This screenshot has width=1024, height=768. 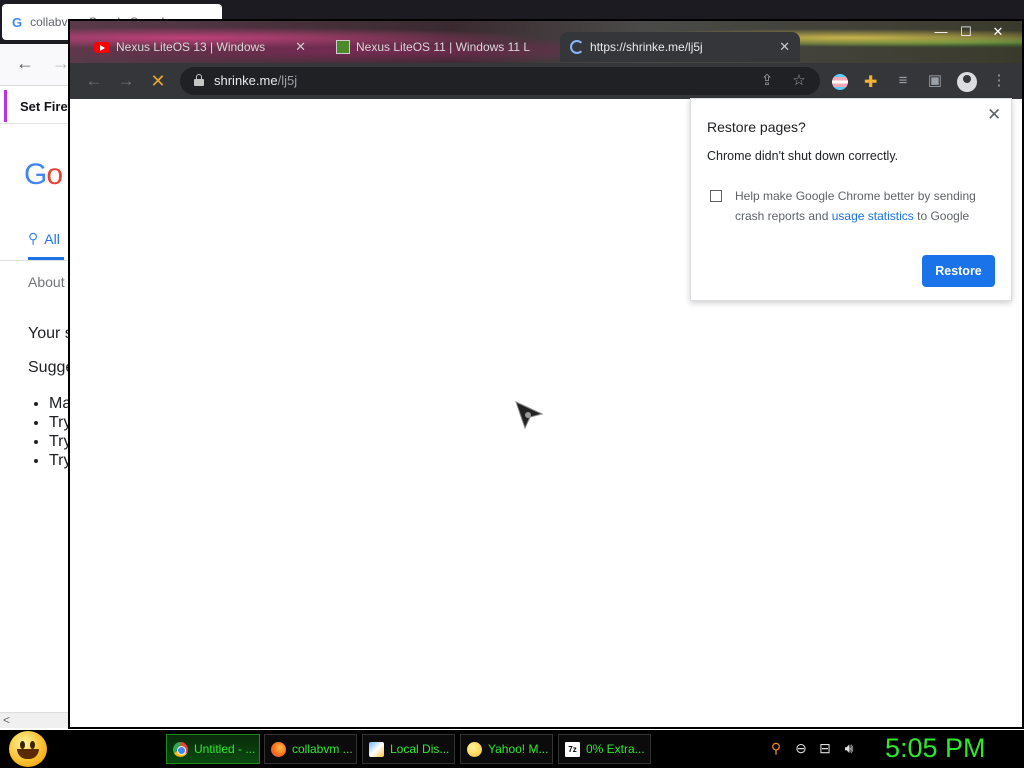 What do you see at coordinates (966, 32) in the screenshot?
I see `maximize-button: ☐` at bounding box center [966, 32].